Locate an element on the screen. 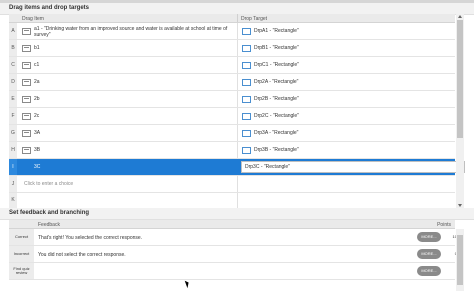 This screenshot has width=474, height=291. drag-table-scrollbar is located at coordinates (460, 111).